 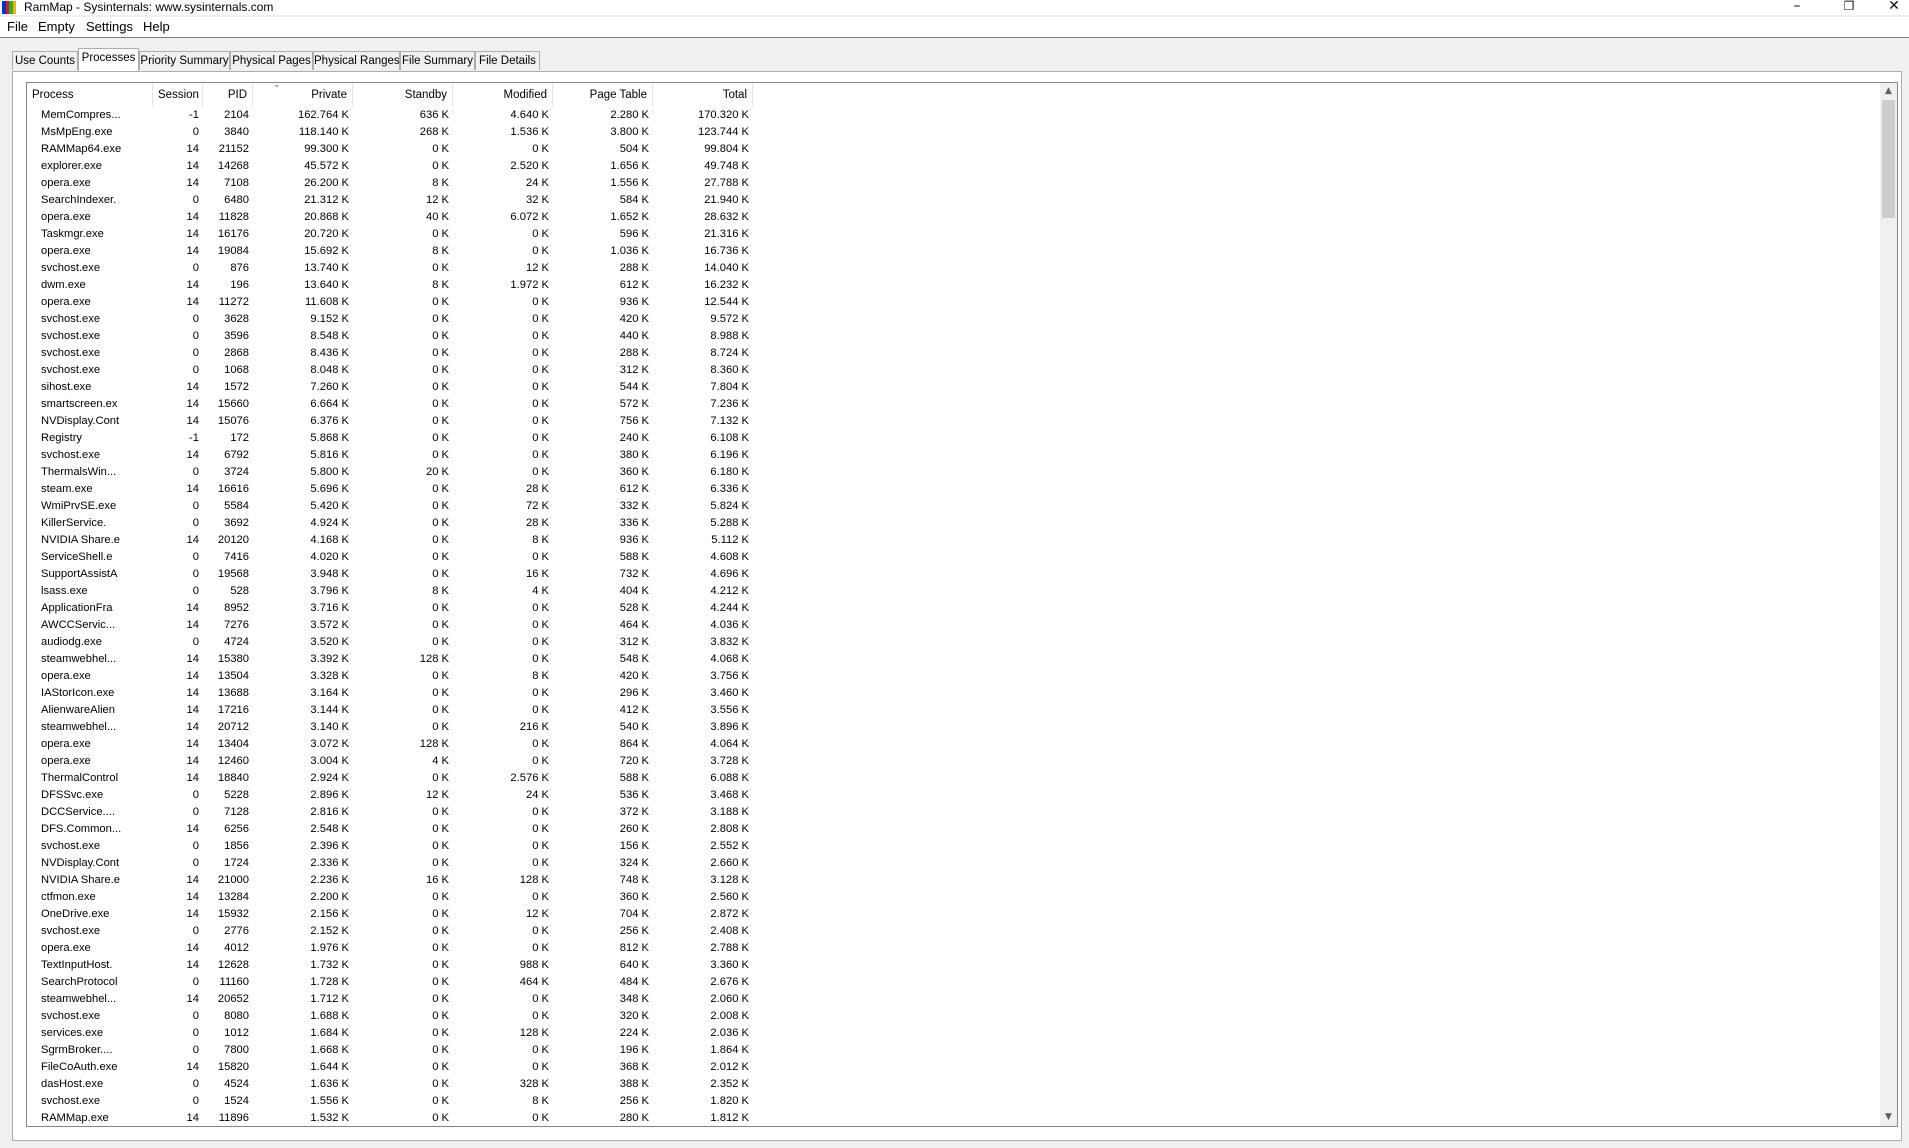 I want to click on column-header-session: Session, so click(x=178, y=95).